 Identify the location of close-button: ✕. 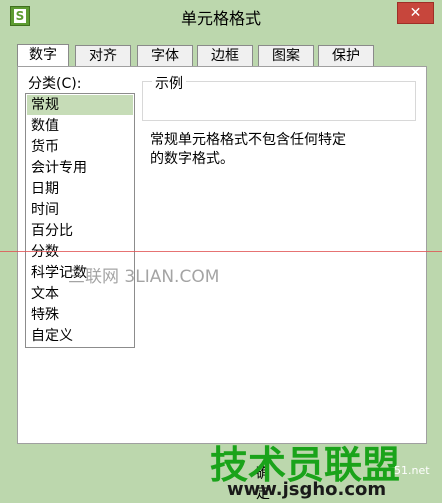
(415, 13).